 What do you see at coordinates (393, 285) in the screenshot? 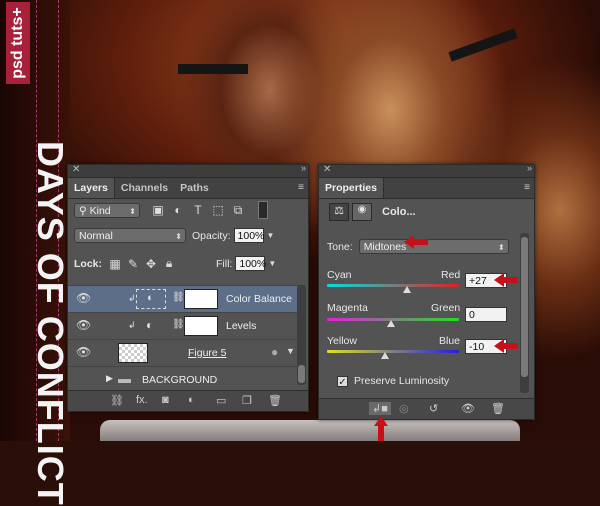
I see `cyan-red-slider` at bounding box center [393, 285].